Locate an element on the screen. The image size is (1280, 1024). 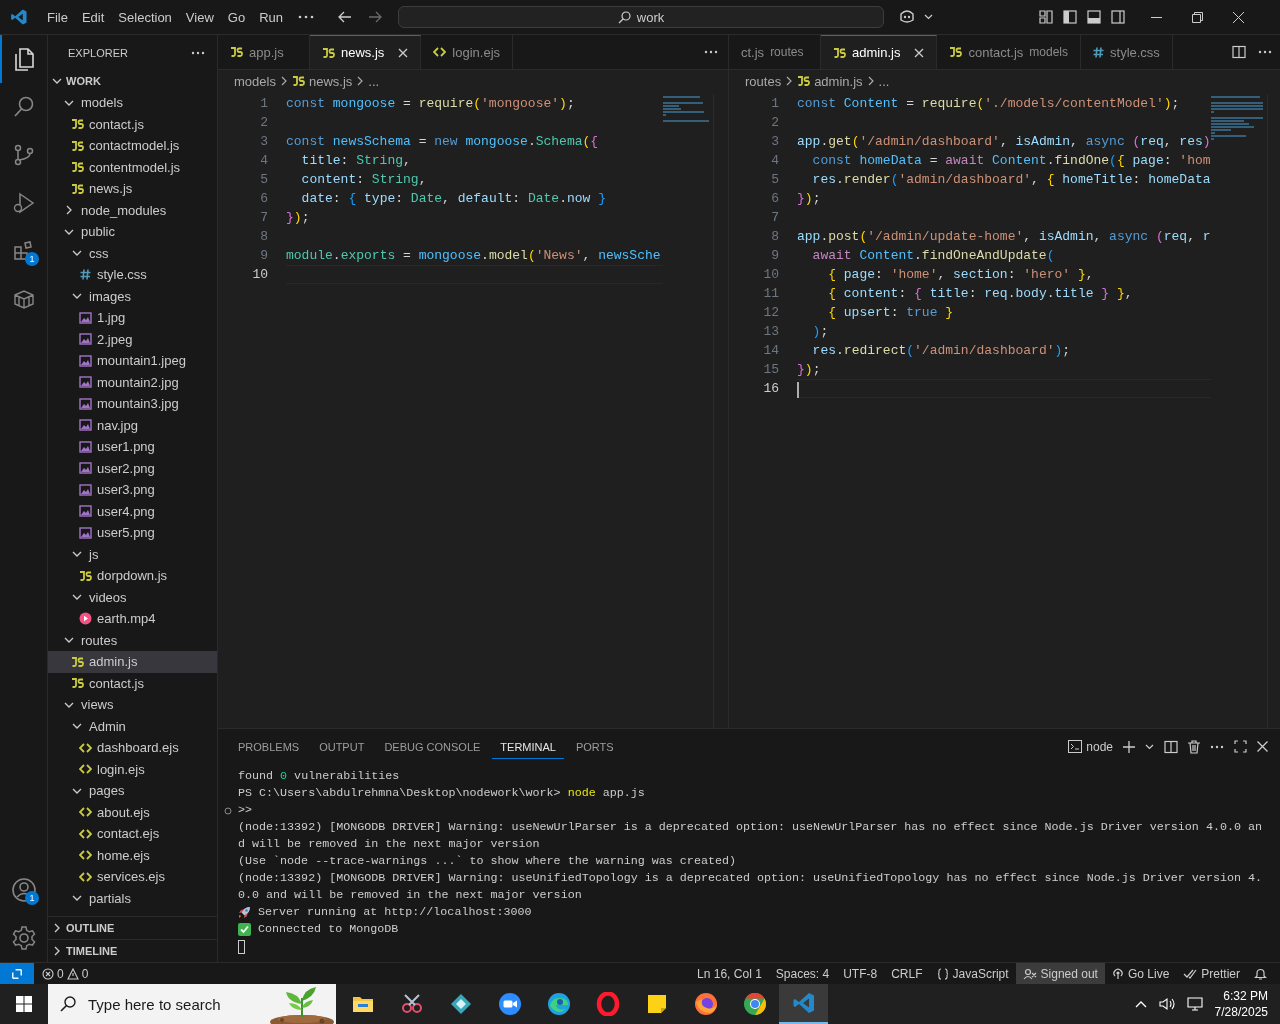
tree-item: user4.png is located at coordinates (132, 511).